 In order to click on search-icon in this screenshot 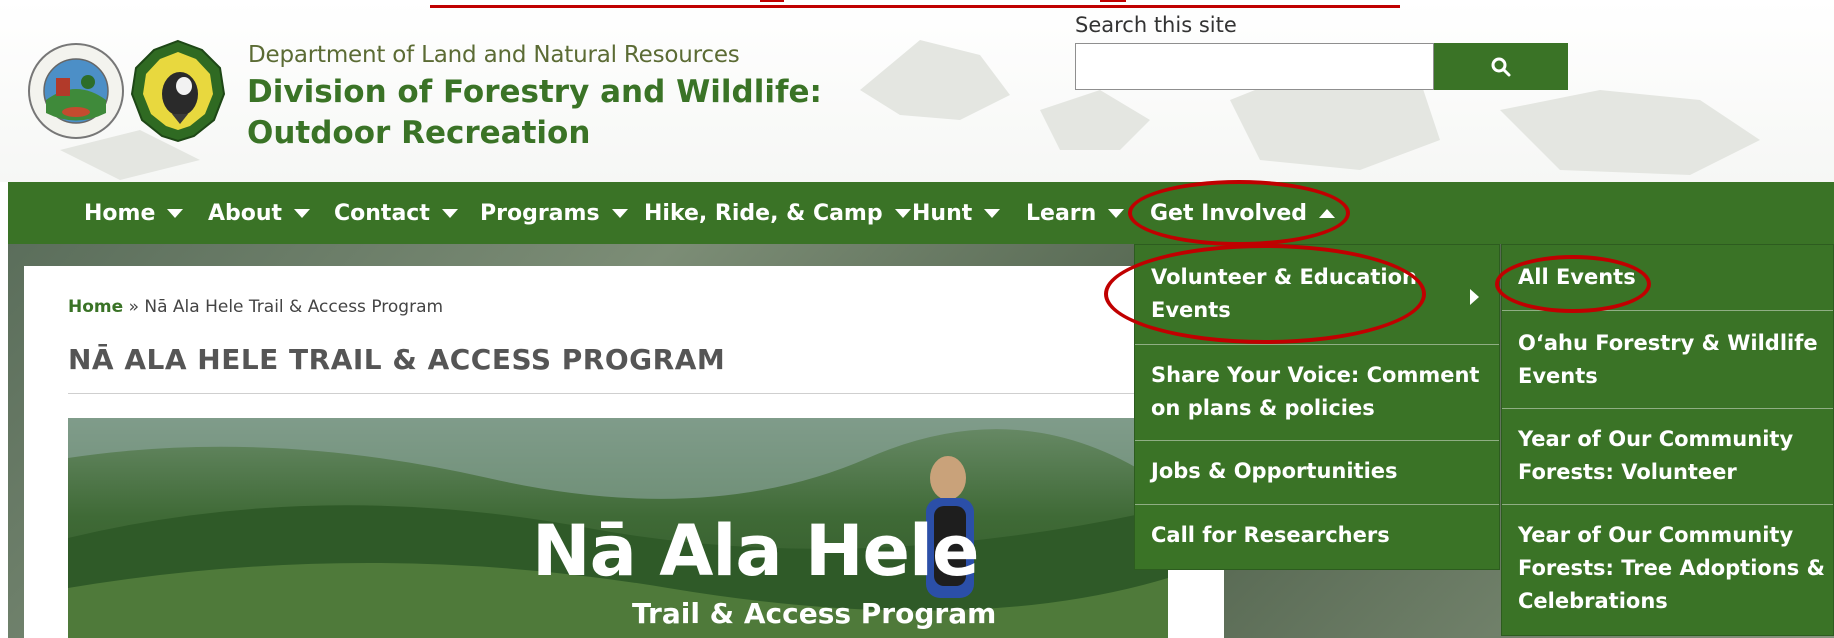, I will do `click(1501, 66)`.